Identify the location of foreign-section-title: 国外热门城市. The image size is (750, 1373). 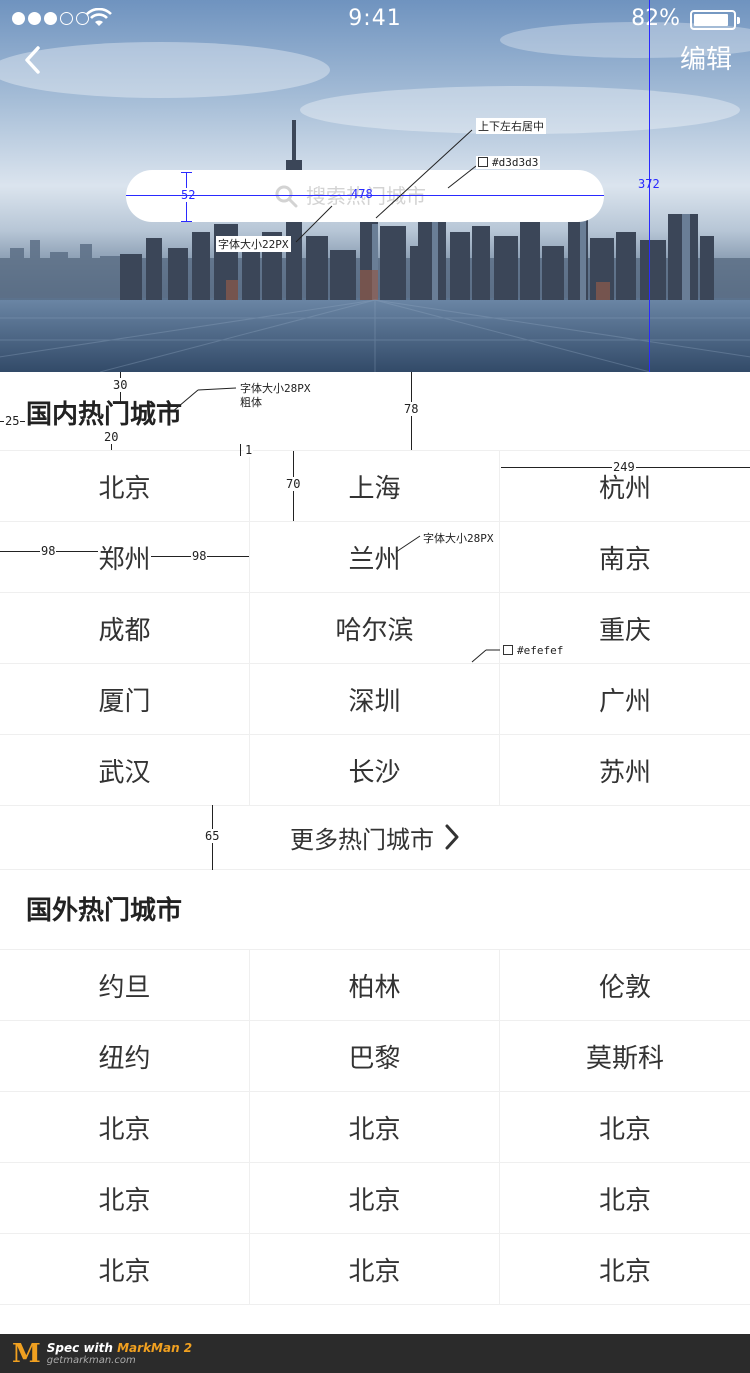
(104, 911).